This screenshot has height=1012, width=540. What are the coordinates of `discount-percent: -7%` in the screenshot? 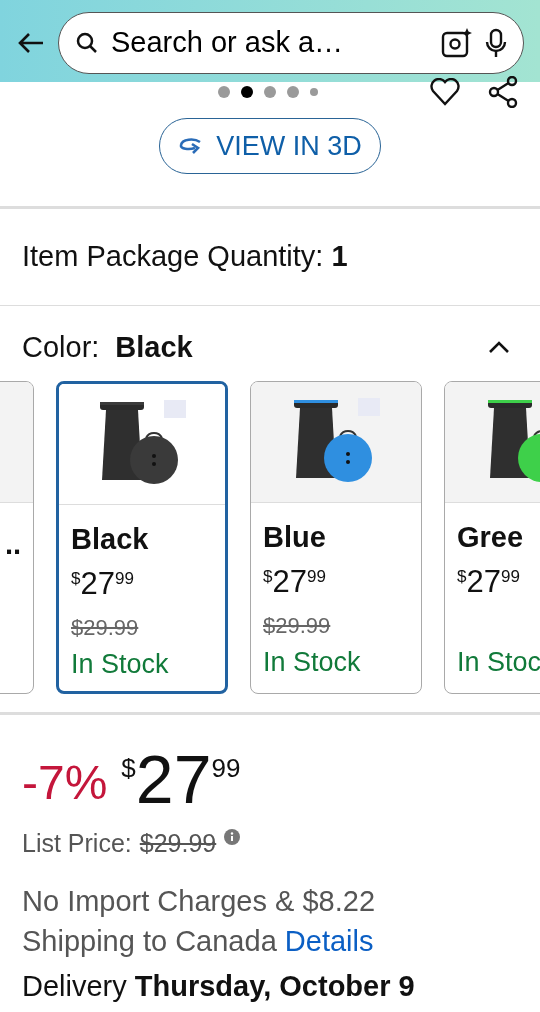 It's located at (65, 783).